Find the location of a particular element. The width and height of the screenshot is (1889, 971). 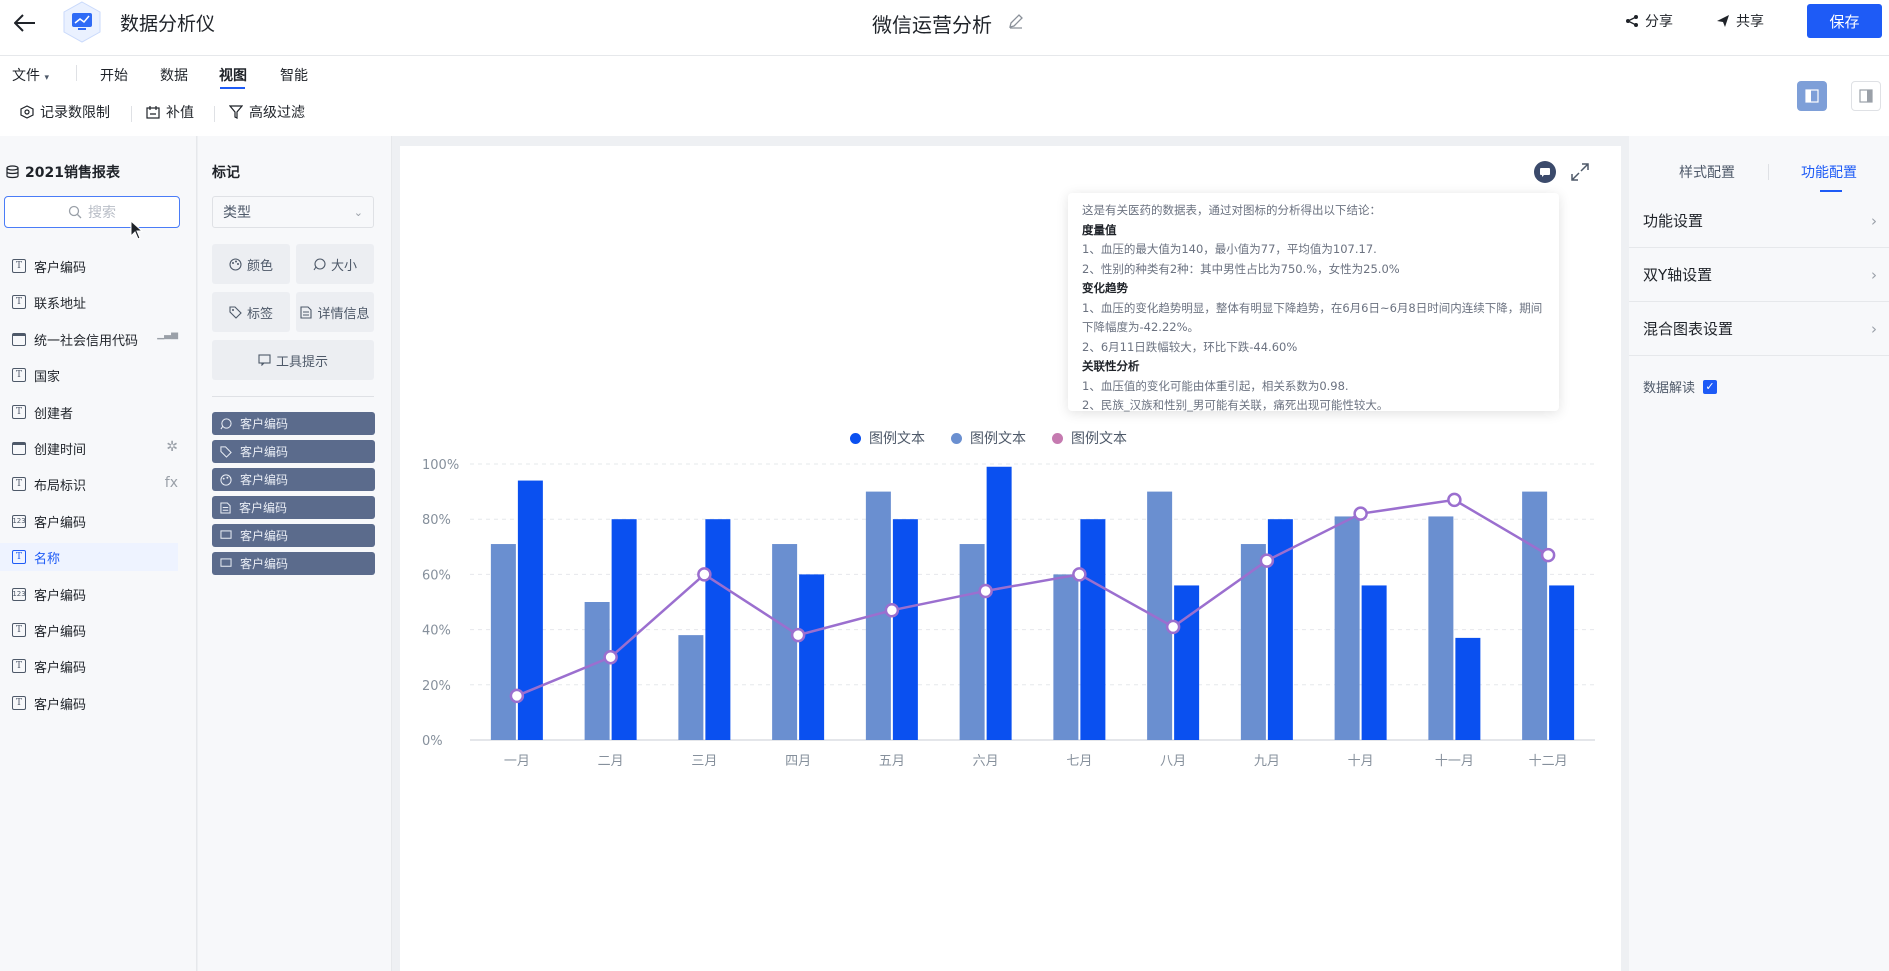

field-item: 统一社会信用代码 ▁▃▅ is located at coordinates (97, 339).